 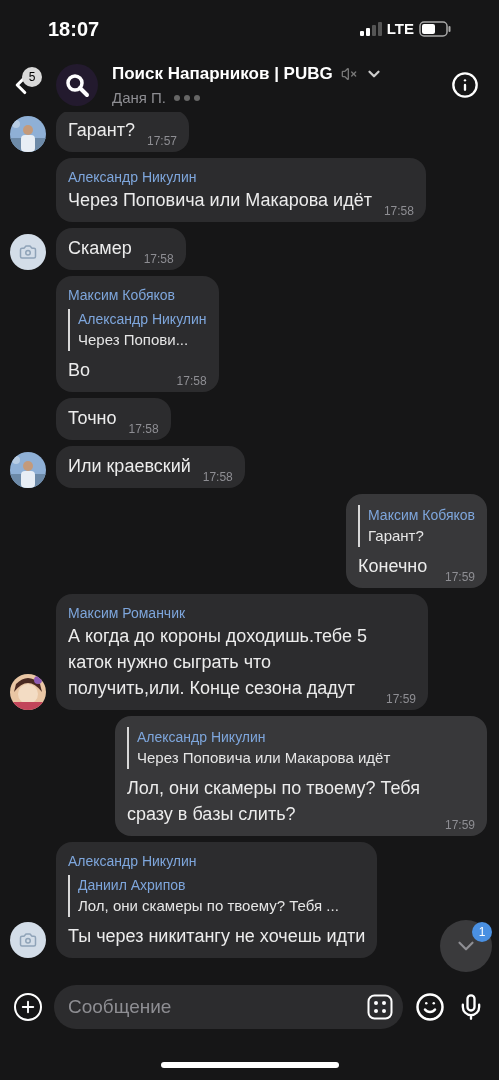 I want to click on back-button: 5, so click(x=25, y=85).